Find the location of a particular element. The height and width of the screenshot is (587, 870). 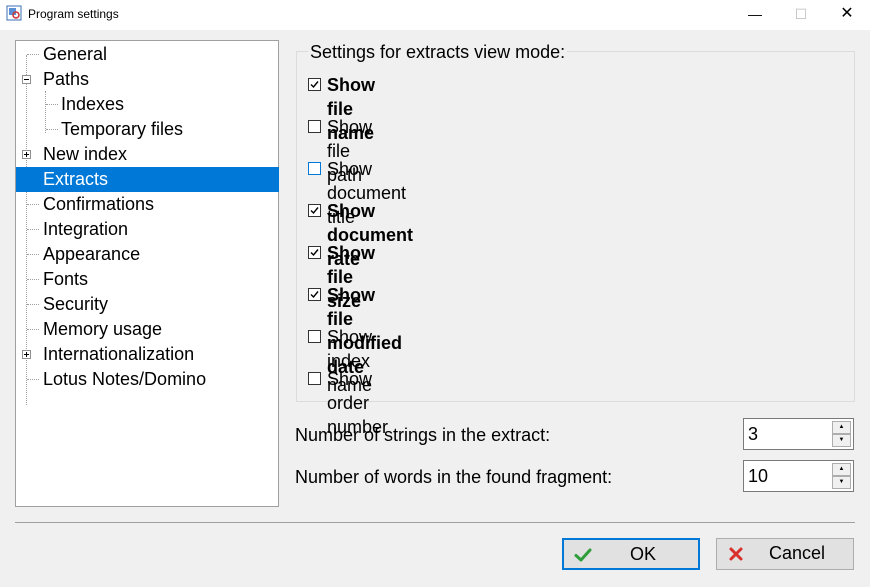

words-count-stepper: 10 ▲ ▼ is located at coordinates (798, 476).